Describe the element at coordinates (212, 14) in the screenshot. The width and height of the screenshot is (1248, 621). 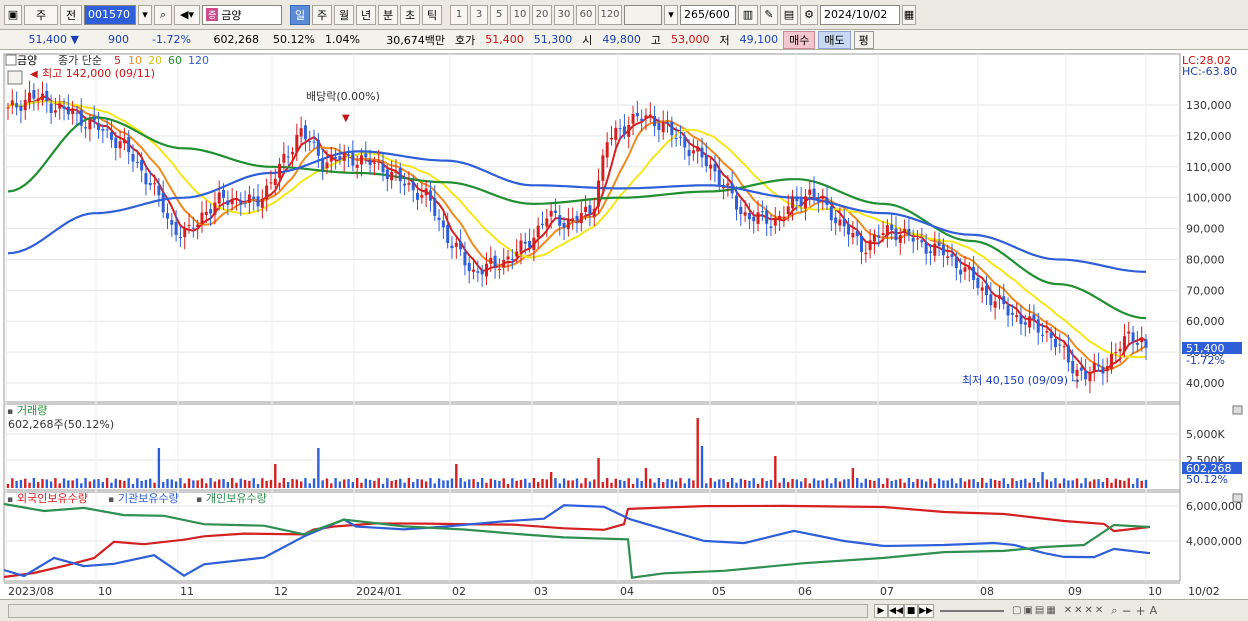
I see `stock-badge-icon: 증` at that location.